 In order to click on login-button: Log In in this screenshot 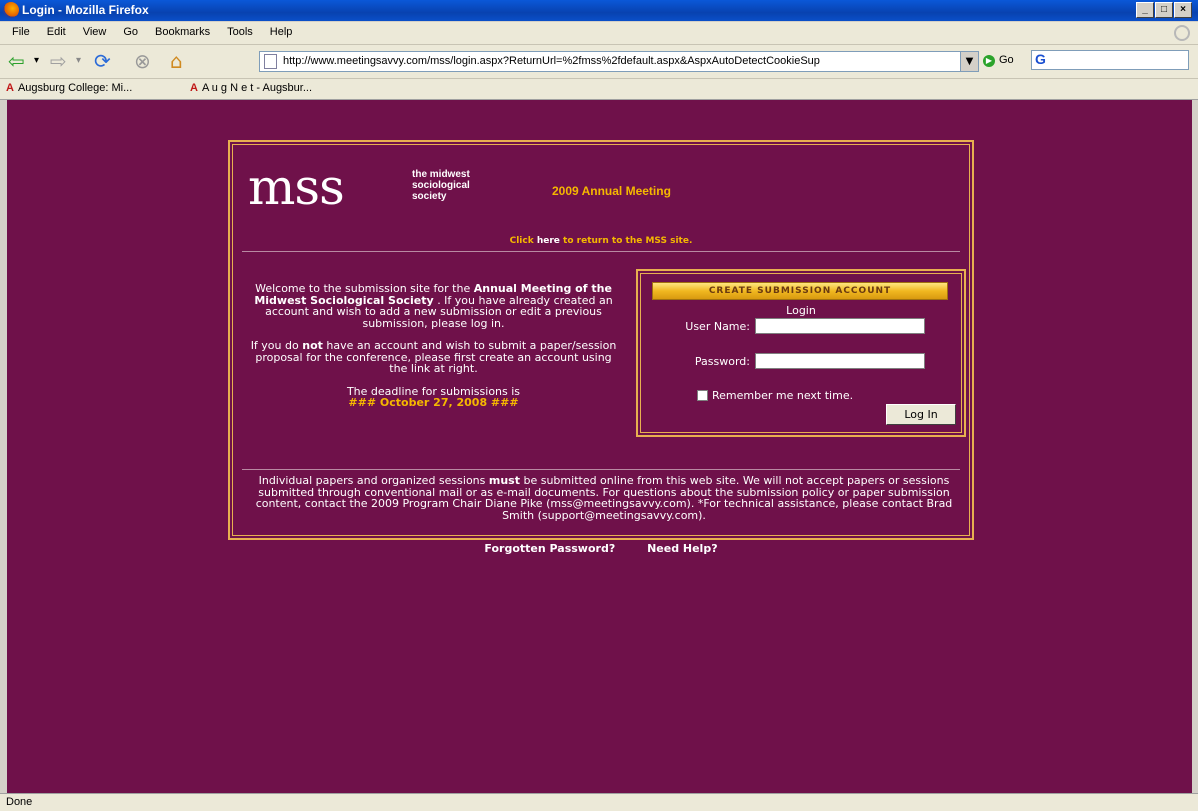, I will do `click(921, 414)`.